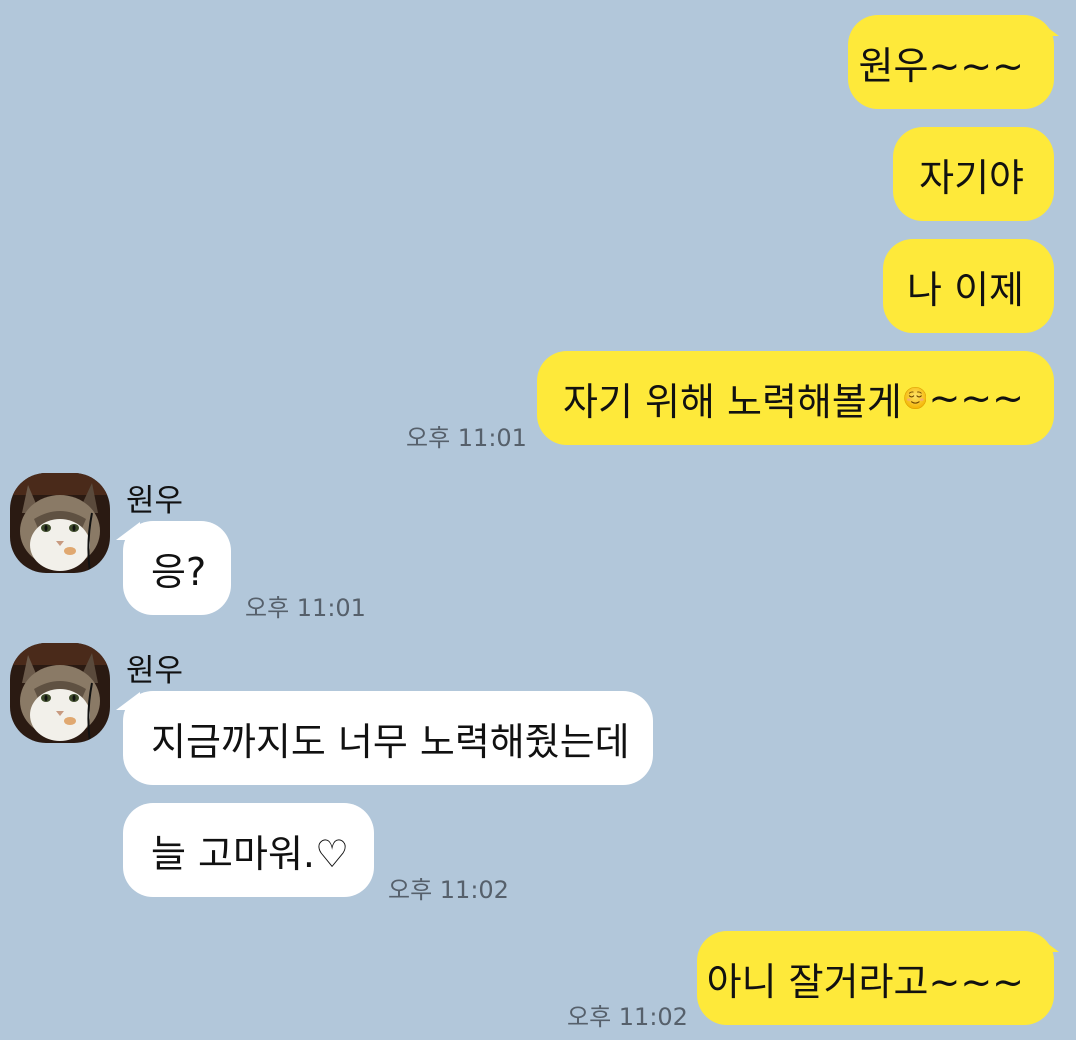 Image resolution: width=1076 pixels, height=1040 pixels. I want to click on their-message-bubble: 지금까지도 너무 노력해줬는데, so click(388, 738).